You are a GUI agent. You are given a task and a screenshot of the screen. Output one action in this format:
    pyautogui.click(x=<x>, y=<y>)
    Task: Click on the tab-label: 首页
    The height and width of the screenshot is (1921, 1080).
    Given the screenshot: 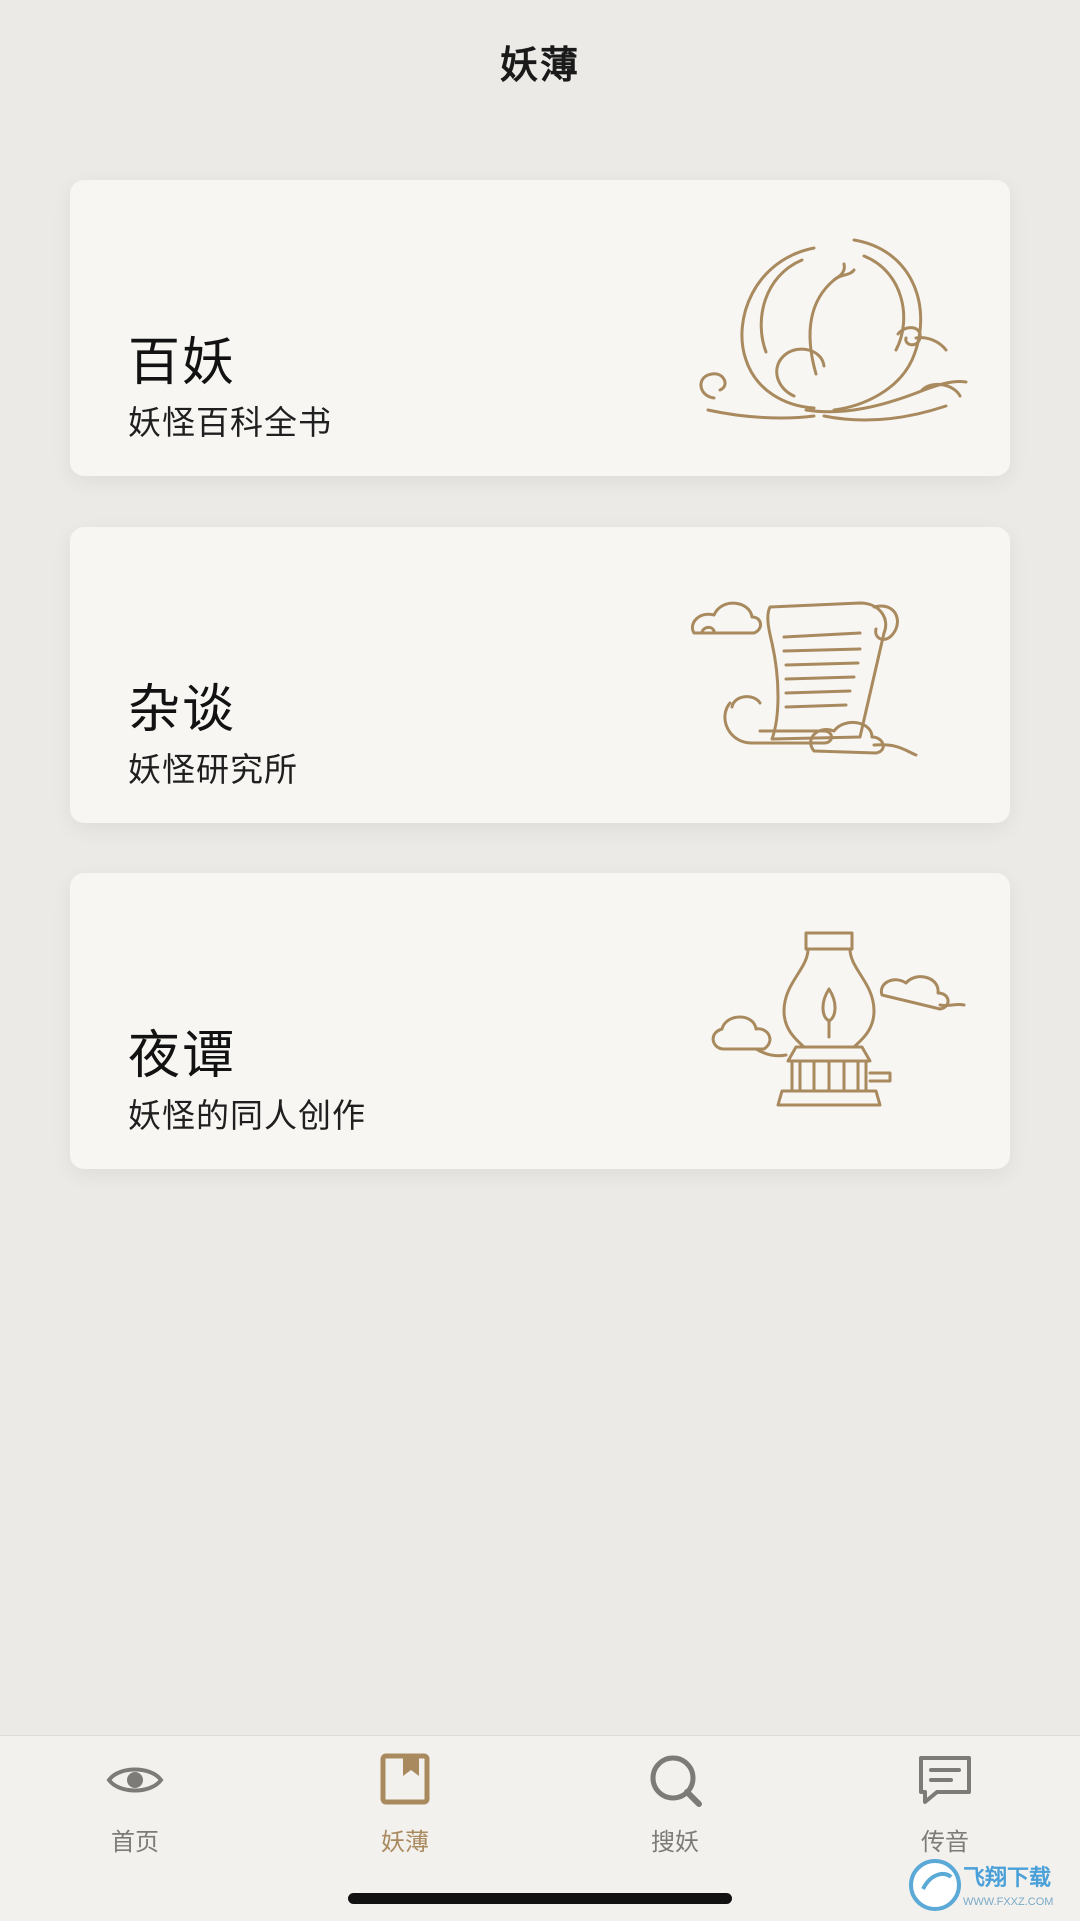 What is the action you would take?
    pyautogui.click(x=135, y=1842)
    